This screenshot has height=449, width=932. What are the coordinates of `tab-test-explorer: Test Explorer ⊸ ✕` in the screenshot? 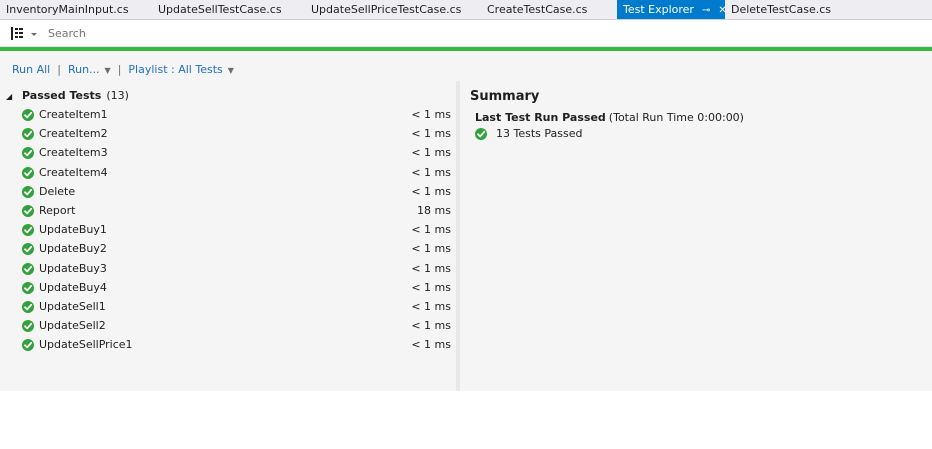 It's located at (672, 10).